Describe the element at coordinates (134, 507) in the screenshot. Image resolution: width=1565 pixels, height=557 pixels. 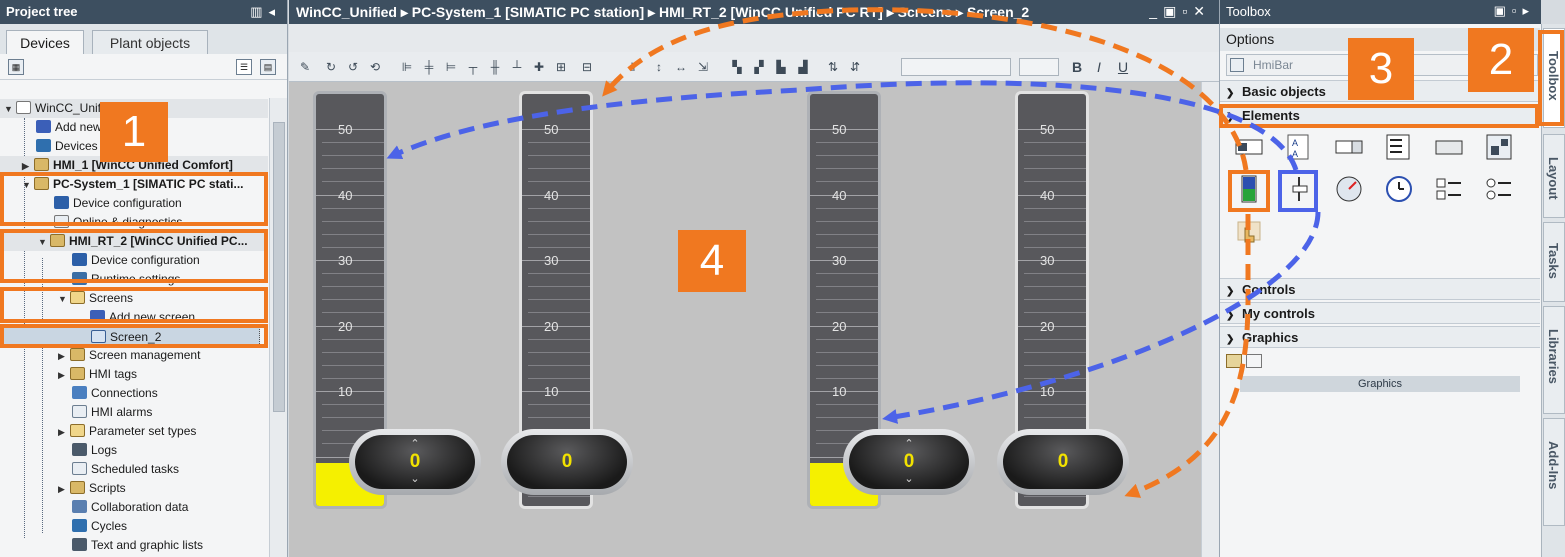
I see `tree-item-collaboration-data: Collaboration data` at that location.